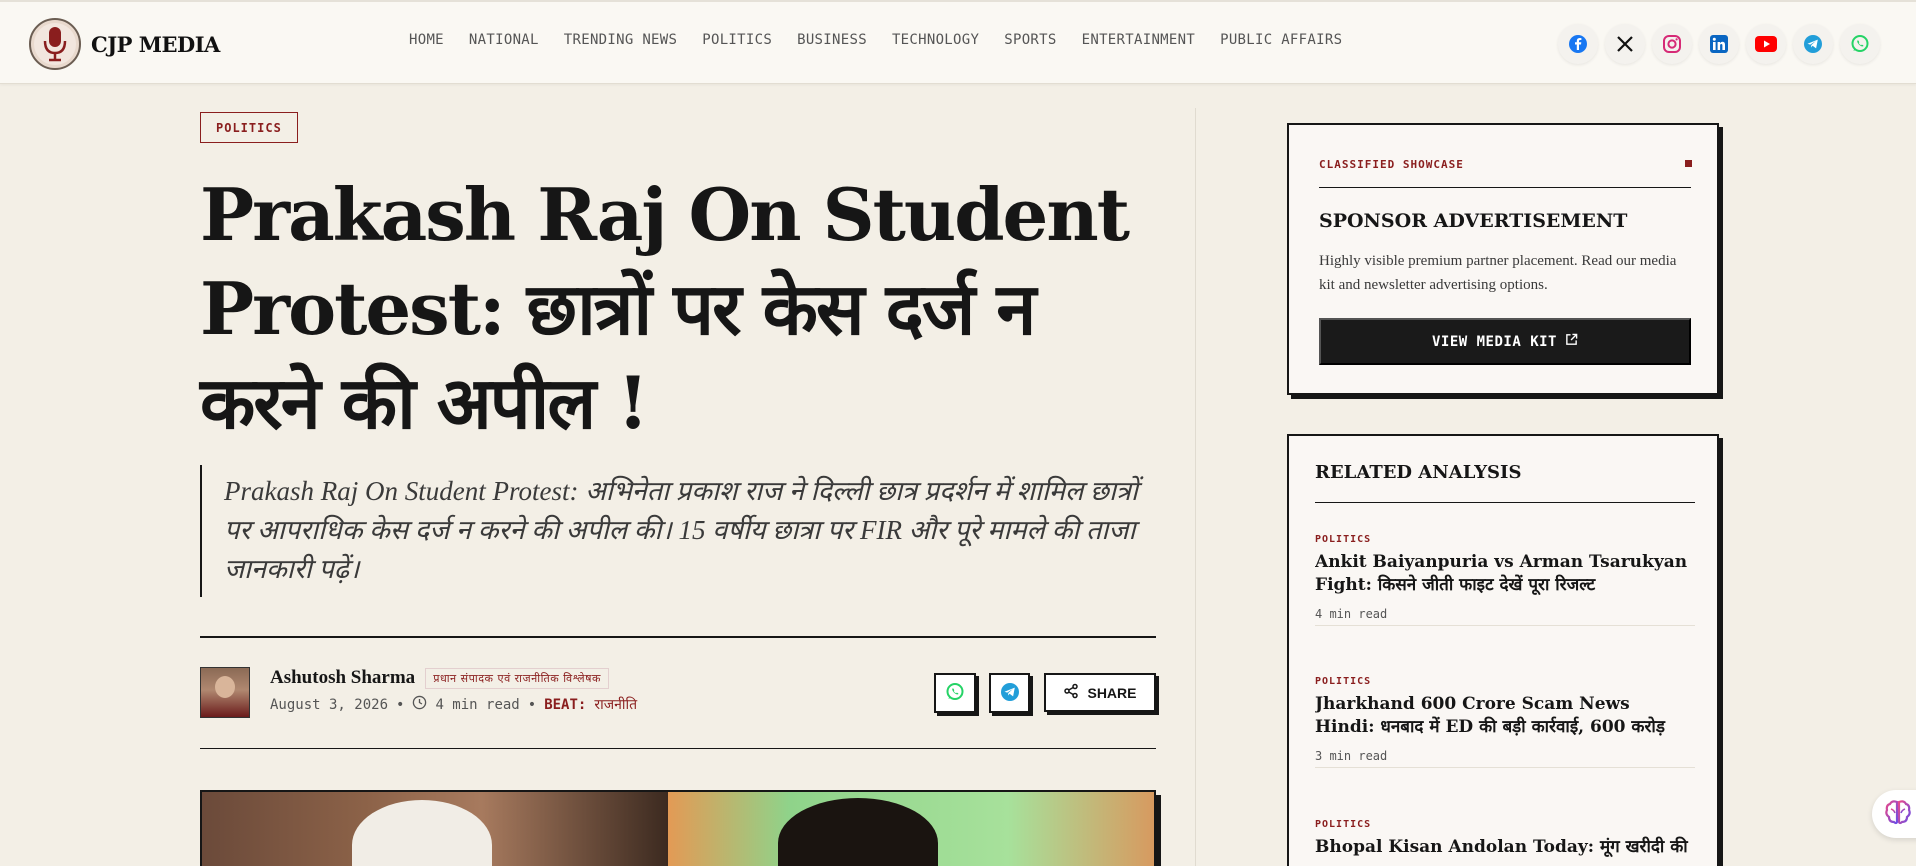 This screenshot has width=1916, height=866. I want to click on beat-value: राजनीति, so click(615, 704).